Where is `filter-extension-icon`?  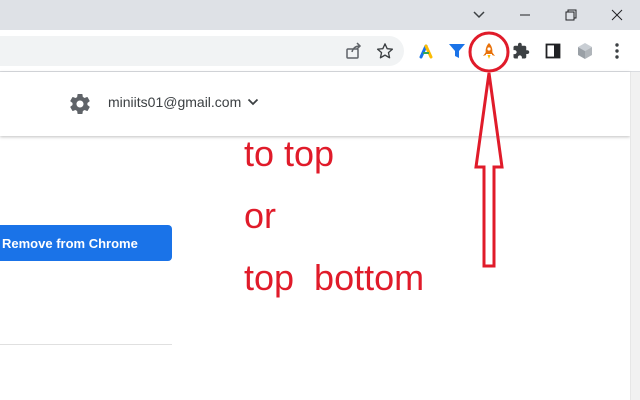 filter-extension-icon is located at coordinates (457, 51).